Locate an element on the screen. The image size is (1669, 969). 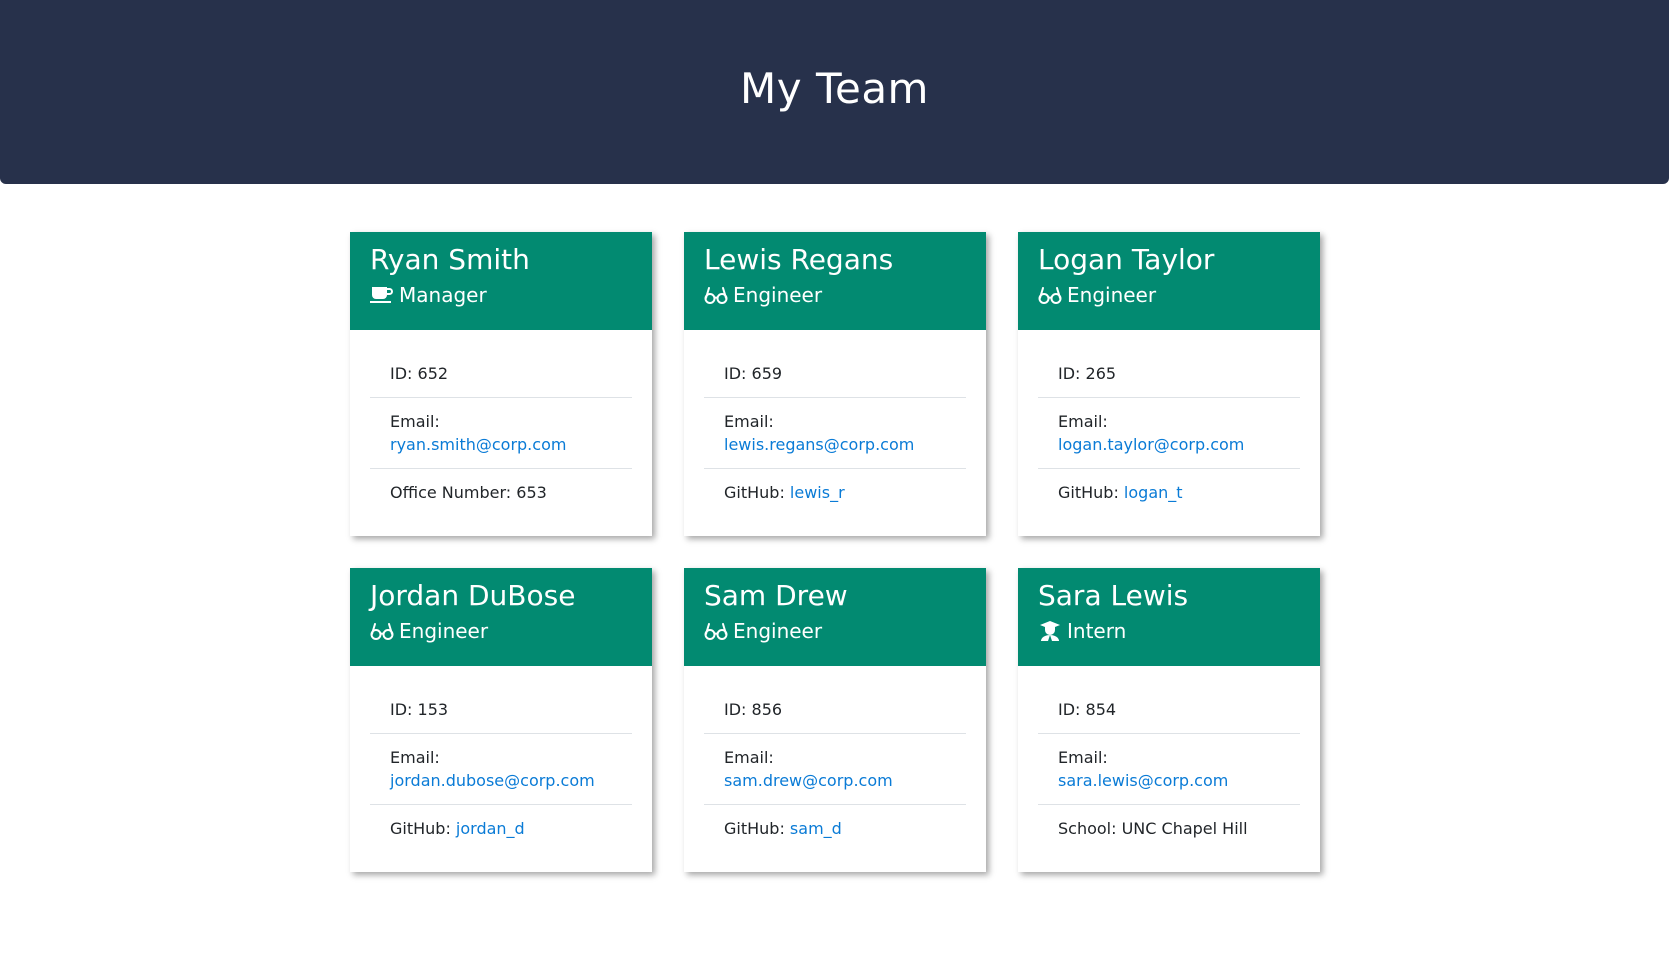
github-row: GitHub: lewis_r is located at coordinates (835, 492).